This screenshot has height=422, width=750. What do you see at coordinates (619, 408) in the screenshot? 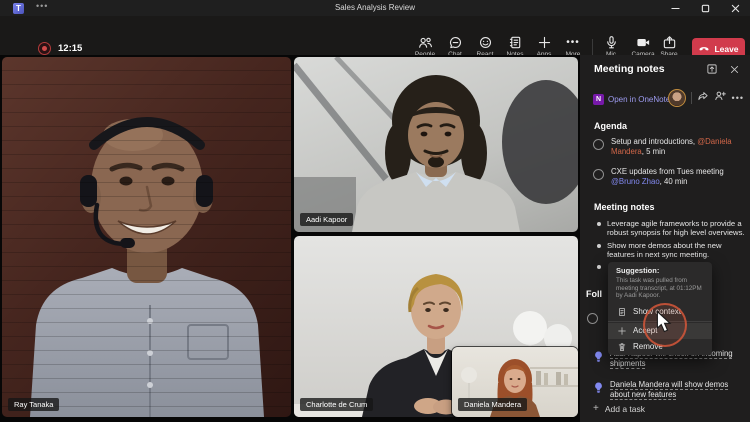
I see `add-a-task-button: + Add a task` at bounding box center [619, 408].